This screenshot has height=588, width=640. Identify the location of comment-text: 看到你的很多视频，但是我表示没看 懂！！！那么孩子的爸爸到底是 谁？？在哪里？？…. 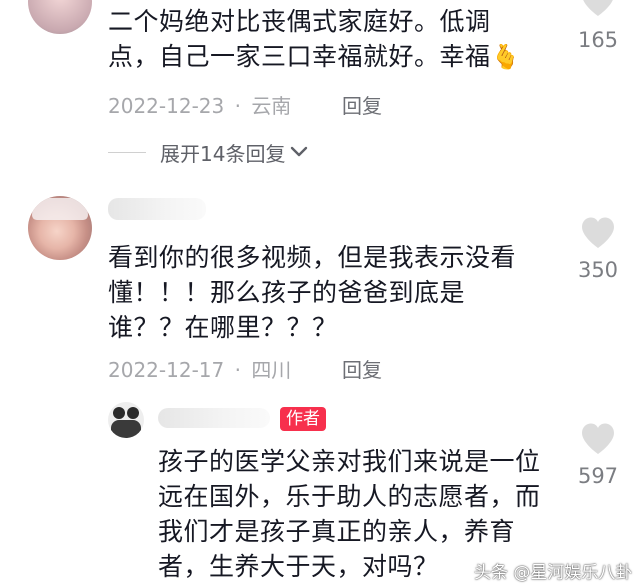
(333, 292).